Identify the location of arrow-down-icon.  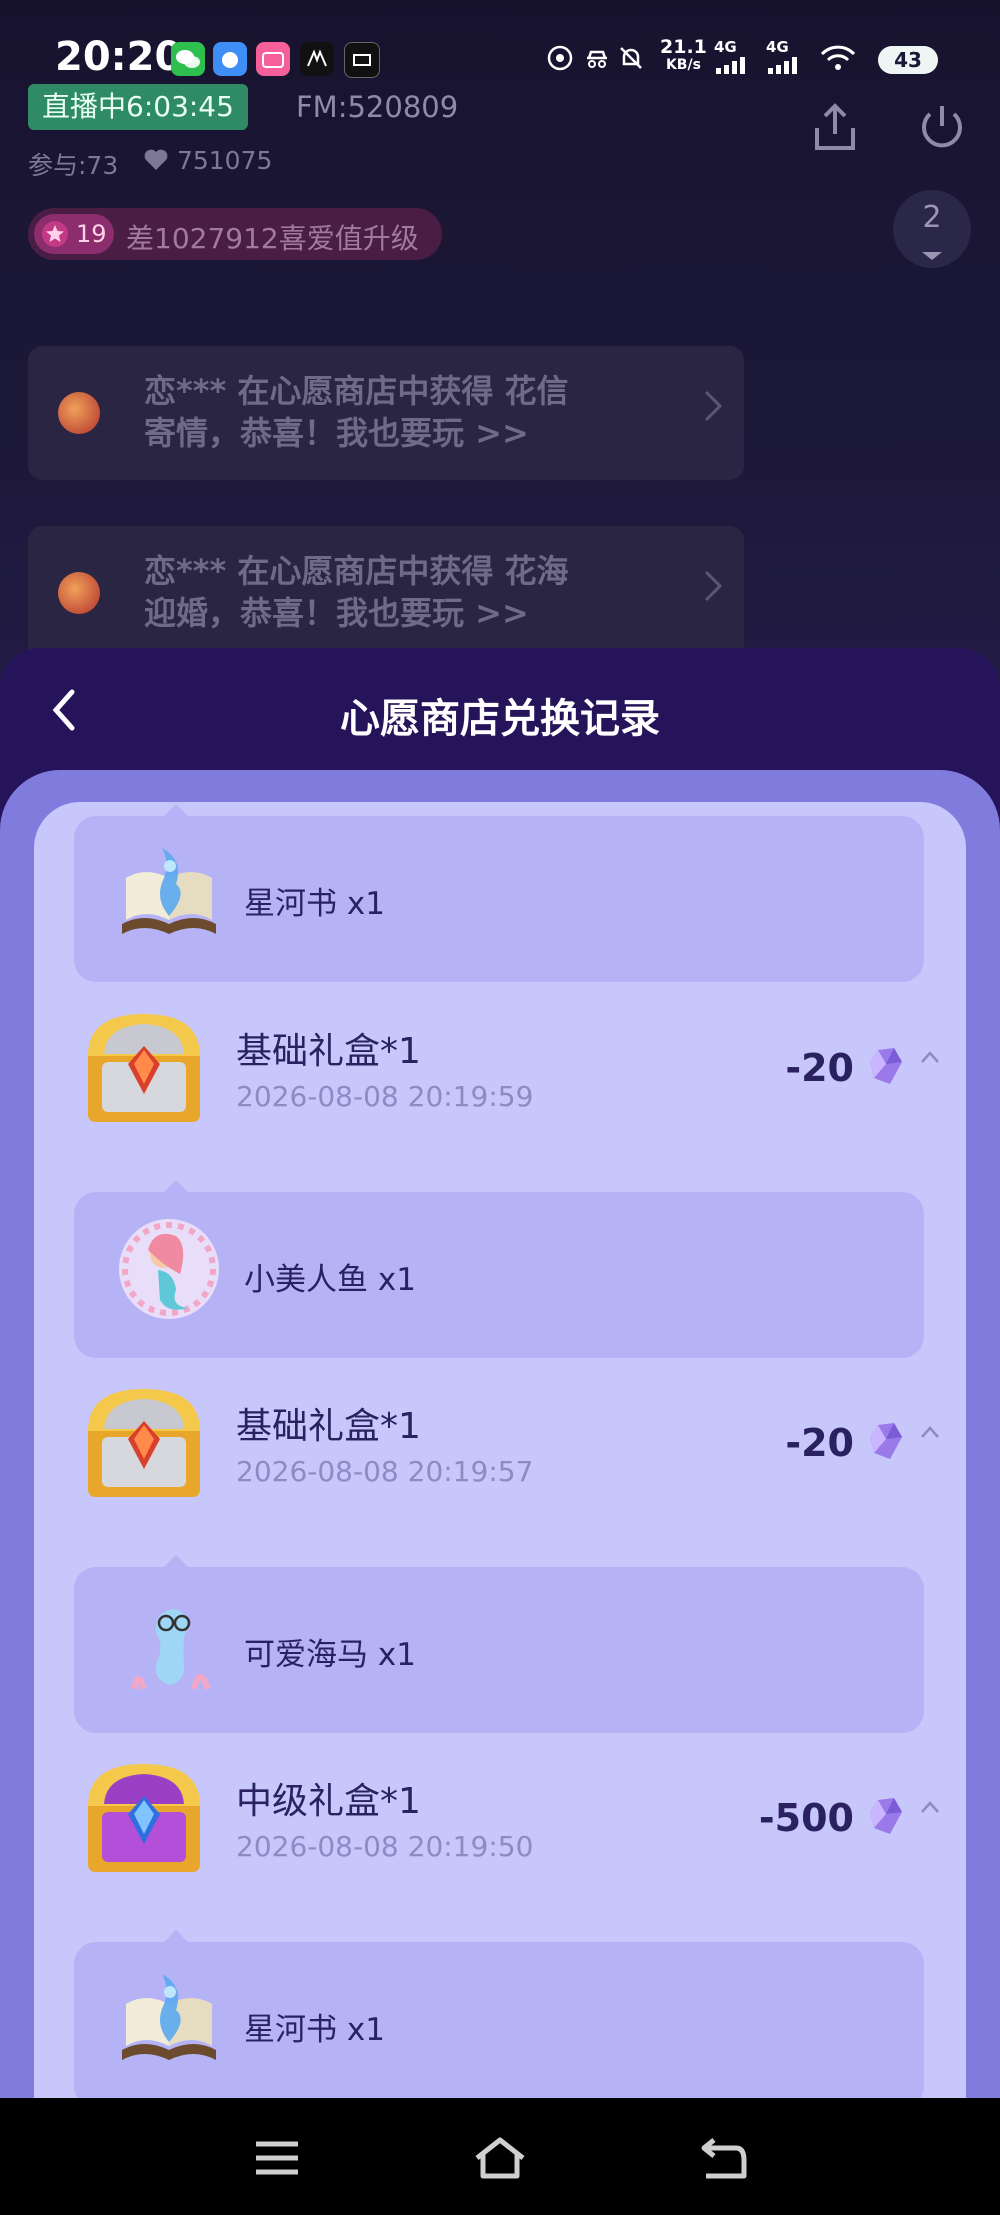
(932, 256).